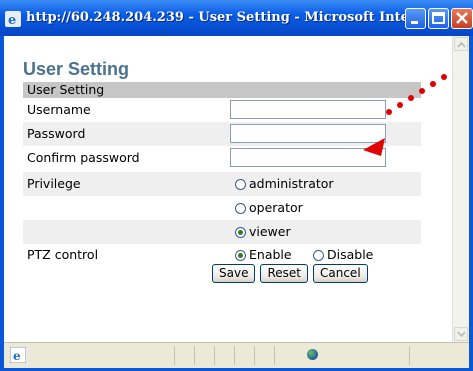 This screenshot has width=473, height=371. I want to click on privilege-viewer-radio: viewer, so click(263, 232).